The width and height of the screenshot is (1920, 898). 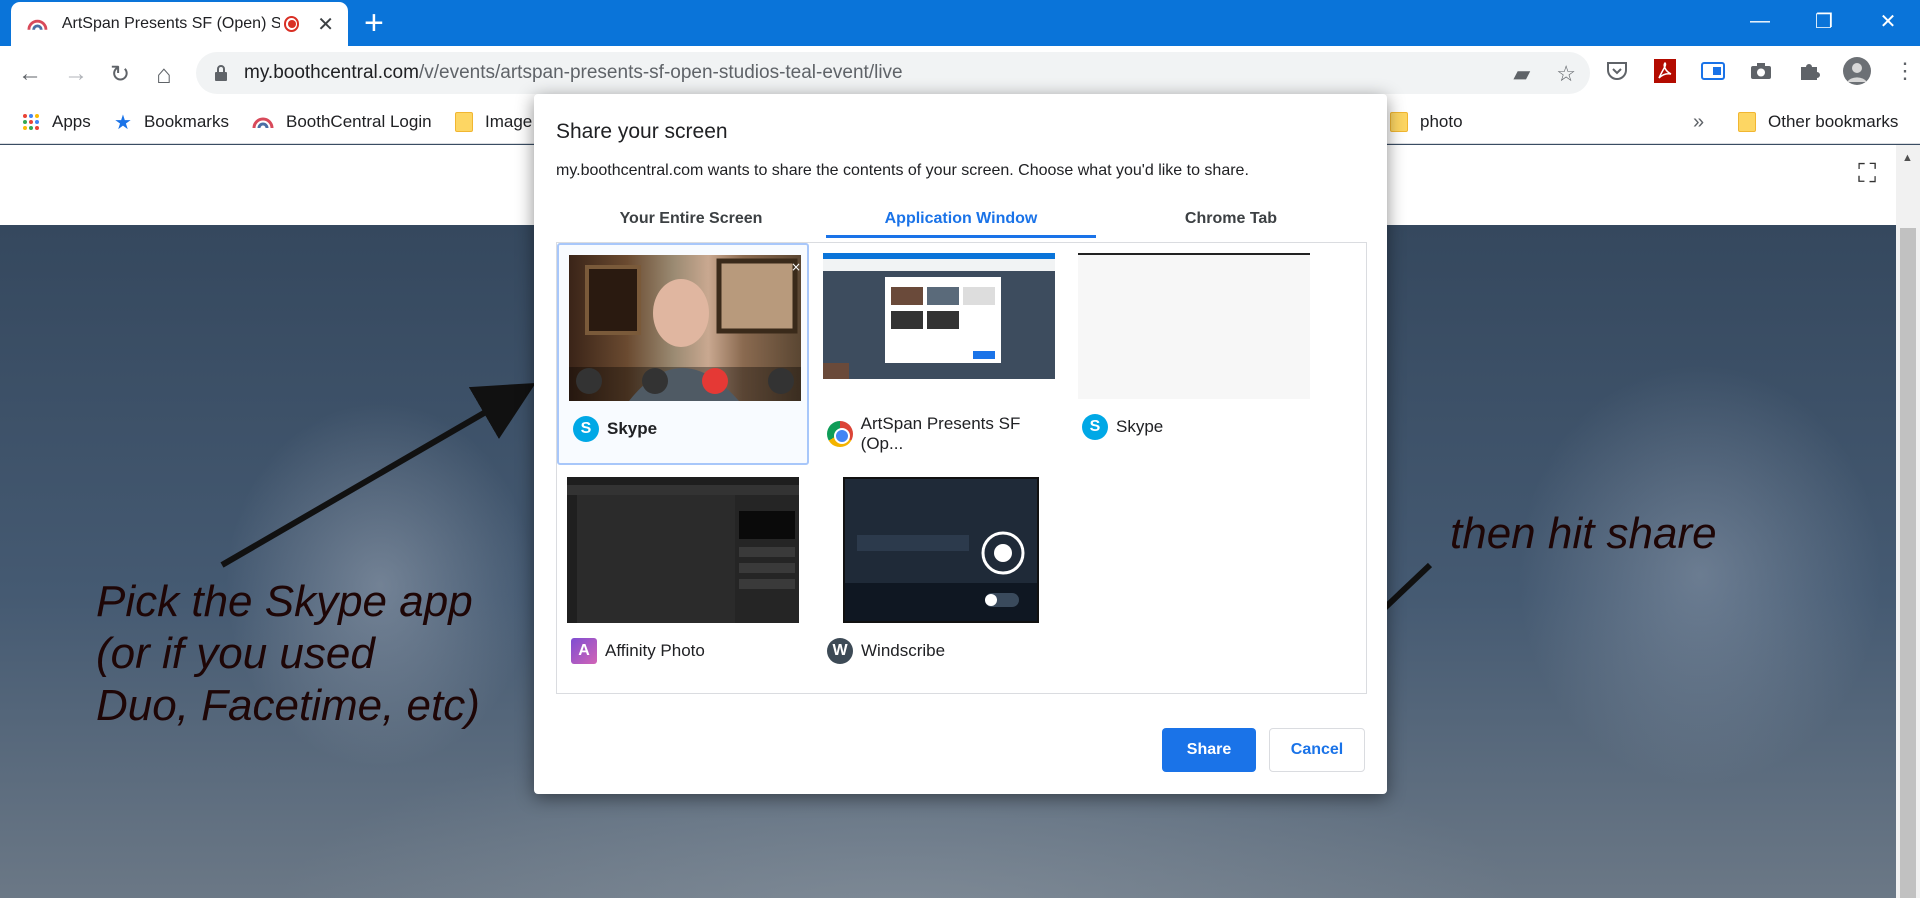 I want to click on browser-tab: ArtSpan Presents SF (Open) S ✕, so click(x=179, y=24).